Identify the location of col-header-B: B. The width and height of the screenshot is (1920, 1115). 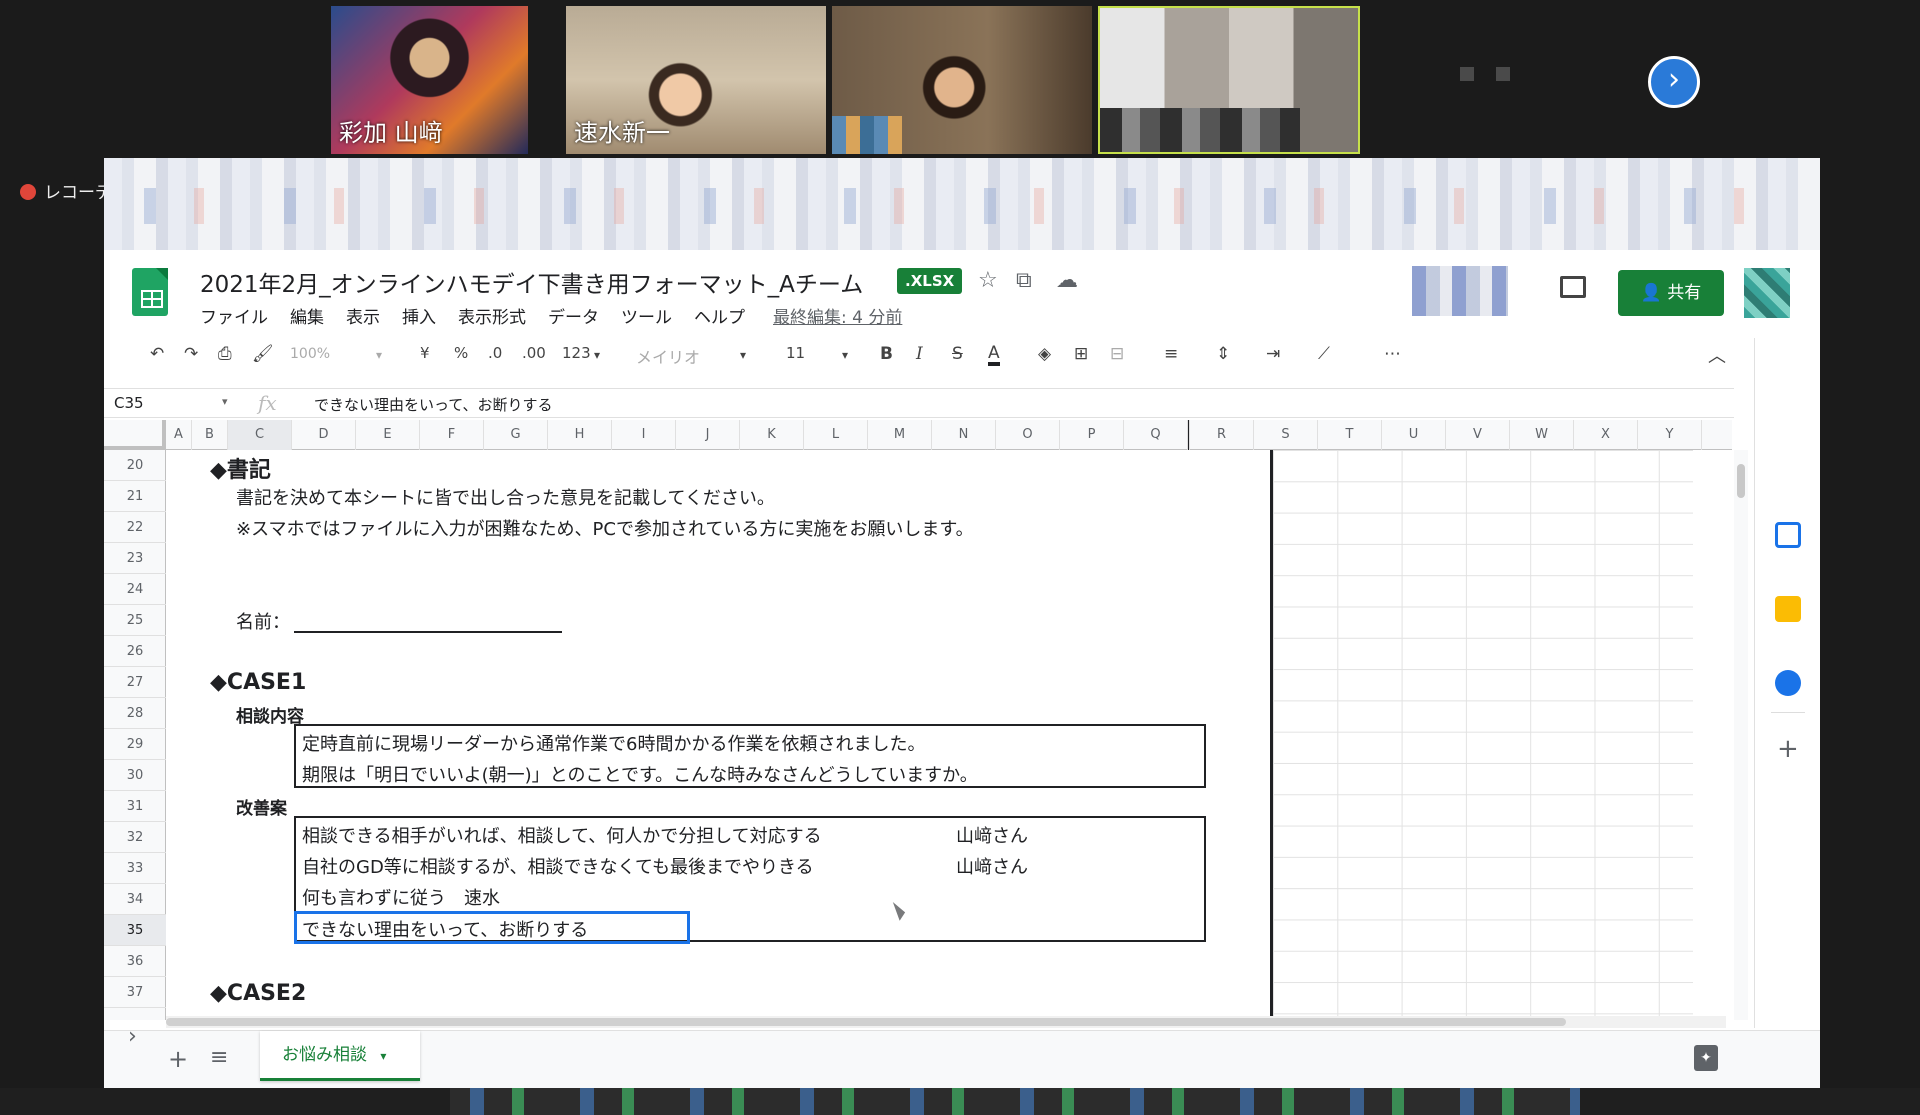
(210, 435).